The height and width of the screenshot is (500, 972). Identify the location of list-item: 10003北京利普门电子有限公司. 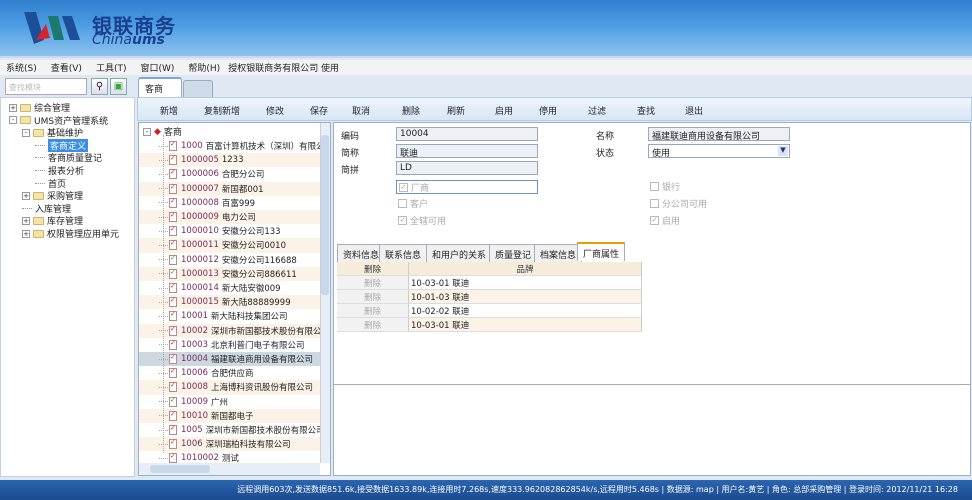
(229, 345).